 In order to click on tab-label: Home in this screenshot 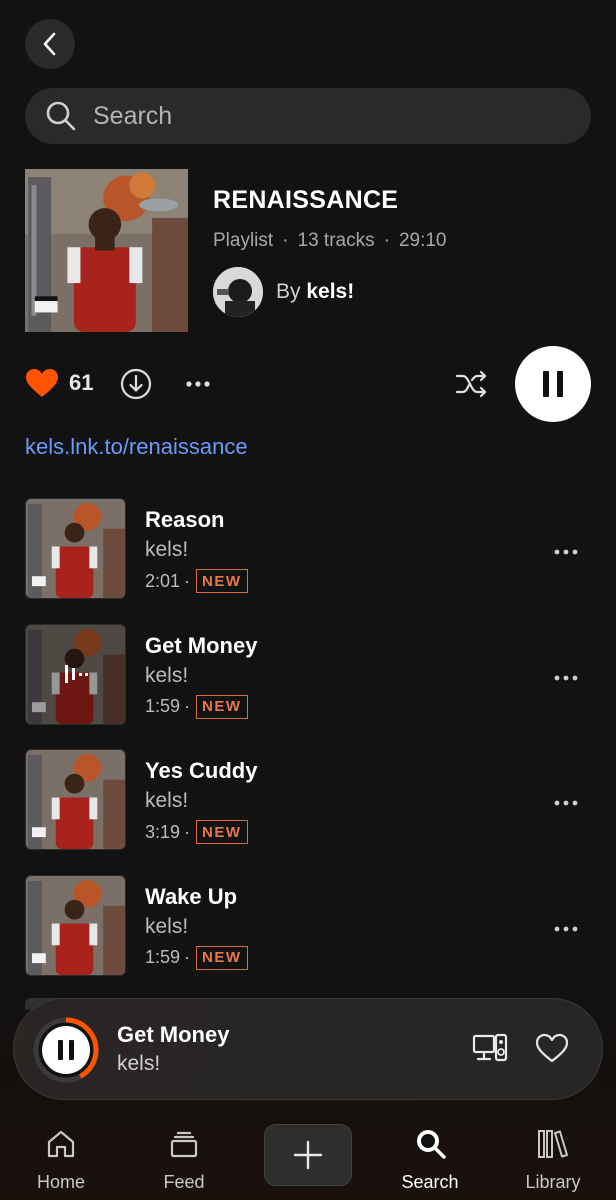, I will do `click(60, 1182)`.